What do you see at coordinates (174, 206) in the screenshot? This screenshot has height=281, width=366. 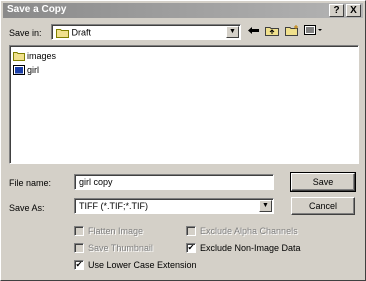 I see `save-as-dropdown: TIFF (*.TIF;*.TIF) ▼` at bounding box center [174, 206].